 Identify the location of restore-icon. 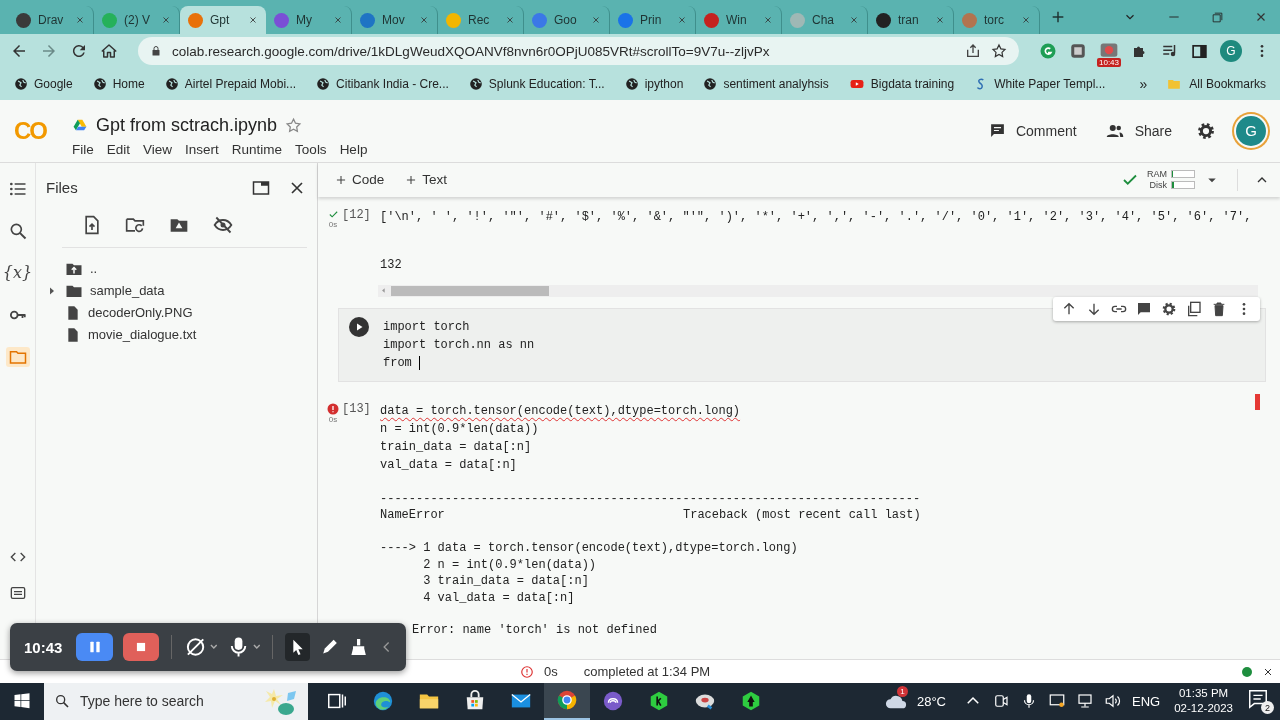
(1217, 17).